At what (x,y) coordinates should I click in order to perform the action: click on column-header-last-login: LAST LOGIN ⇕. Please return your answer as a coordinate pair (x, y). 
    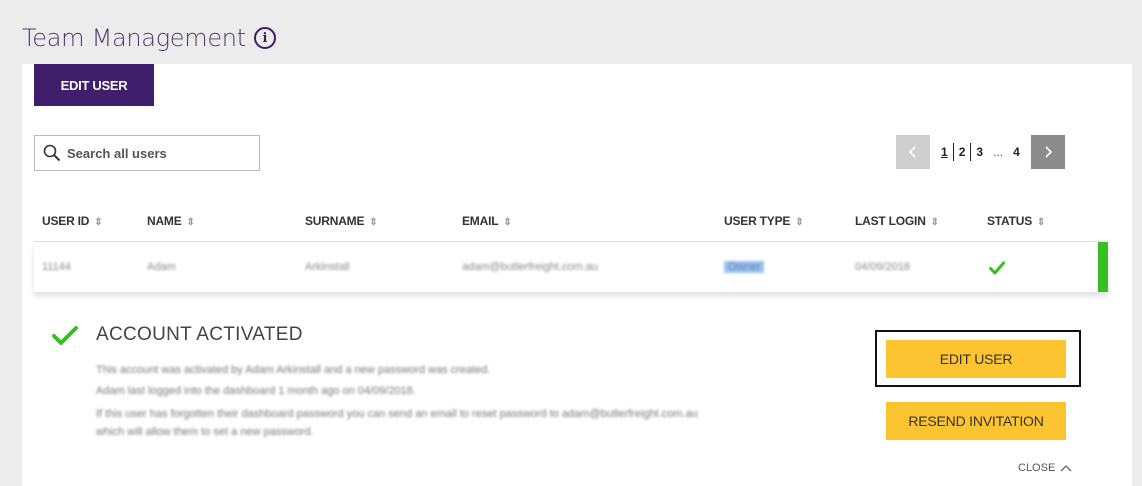
    Looking at the image, I should click on (897, 221).